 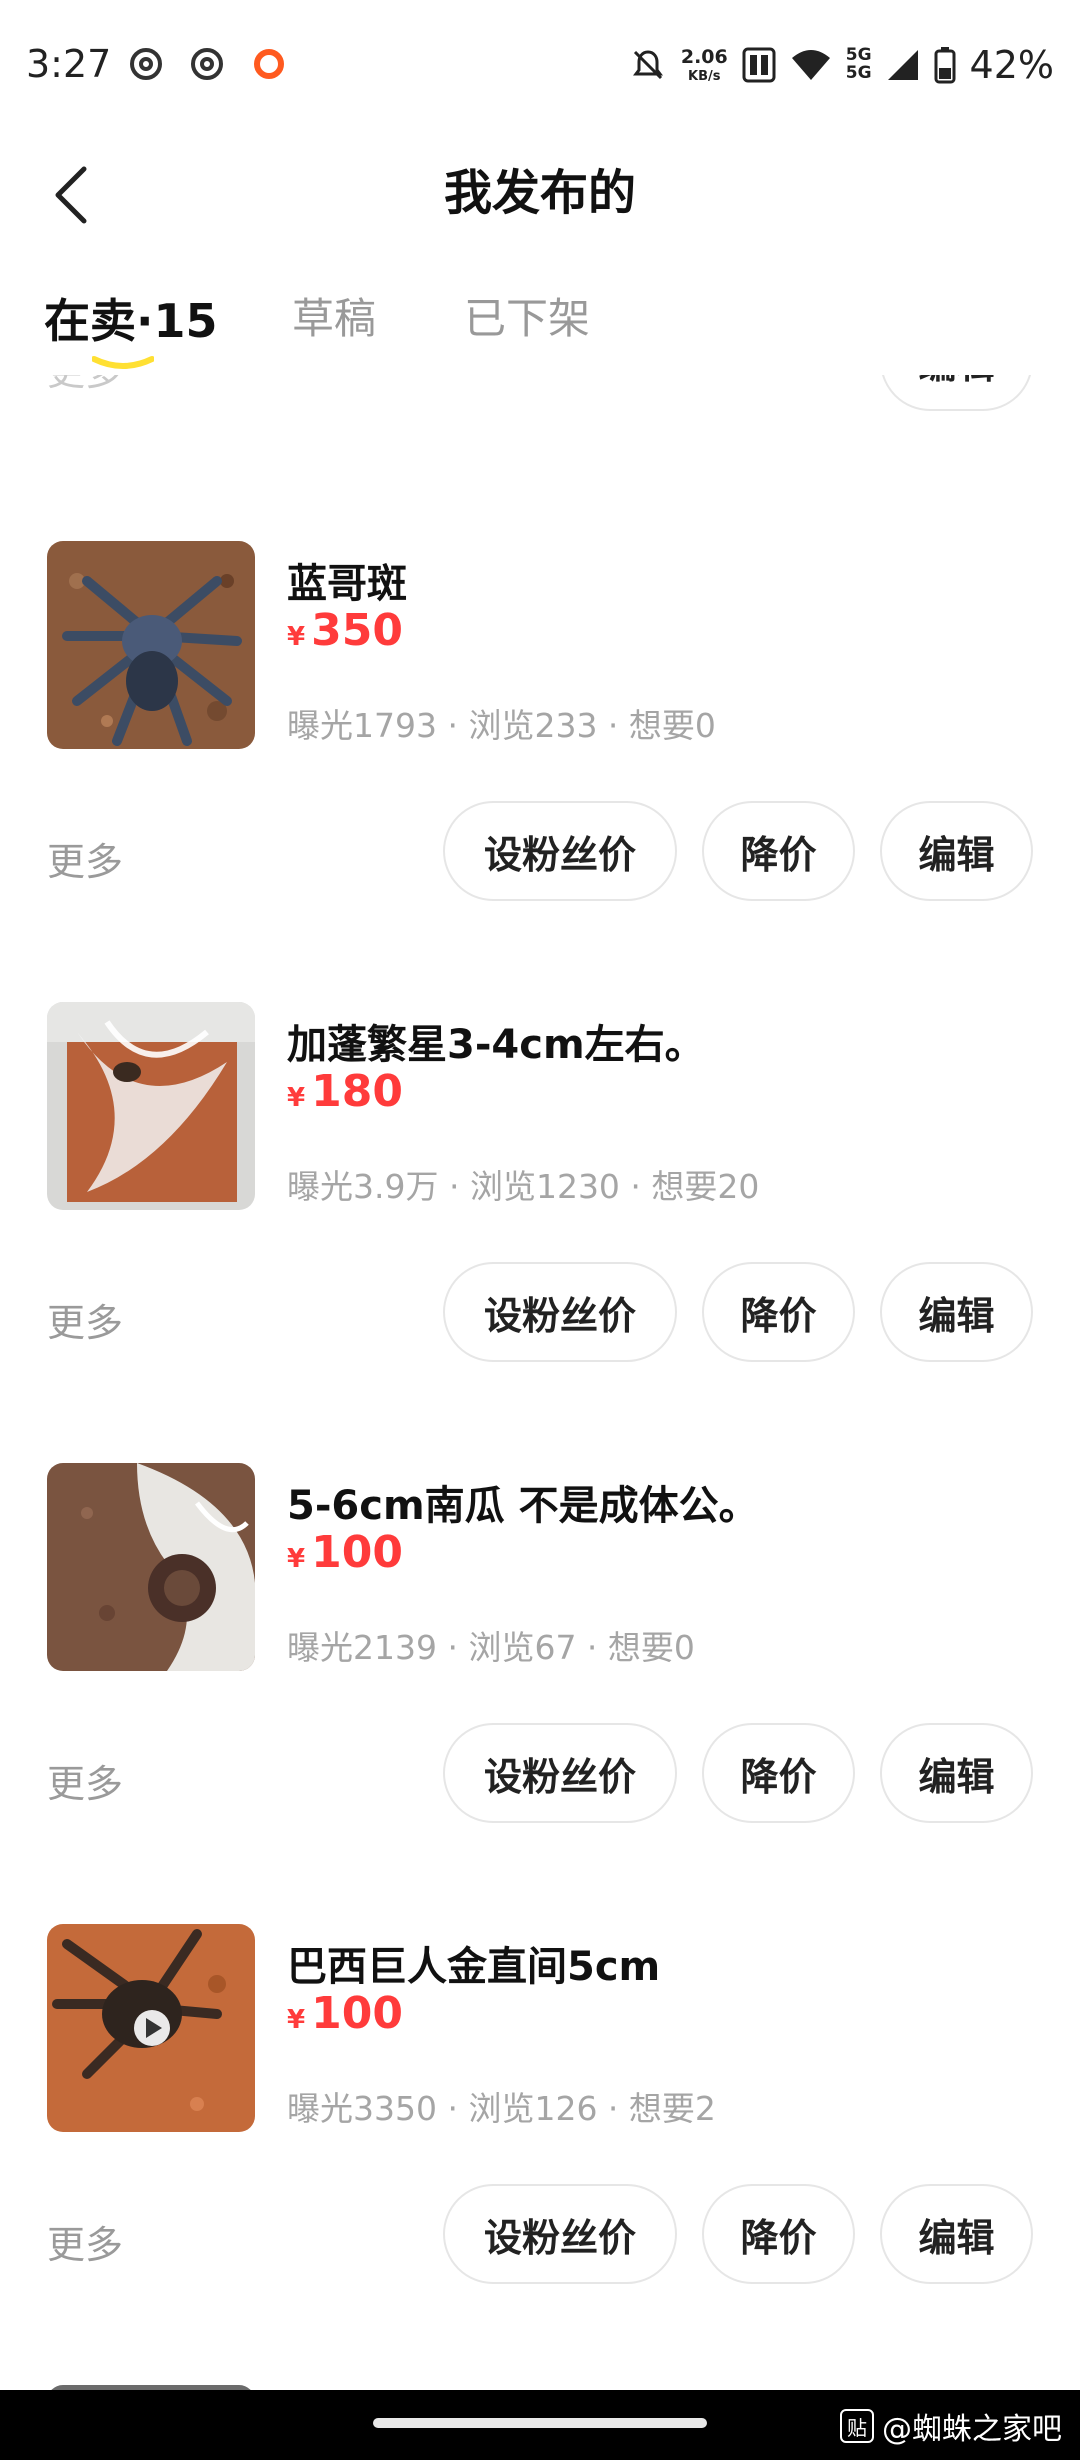 I want to click on tab-drafts: 草稿, so click(x=334, y=315).